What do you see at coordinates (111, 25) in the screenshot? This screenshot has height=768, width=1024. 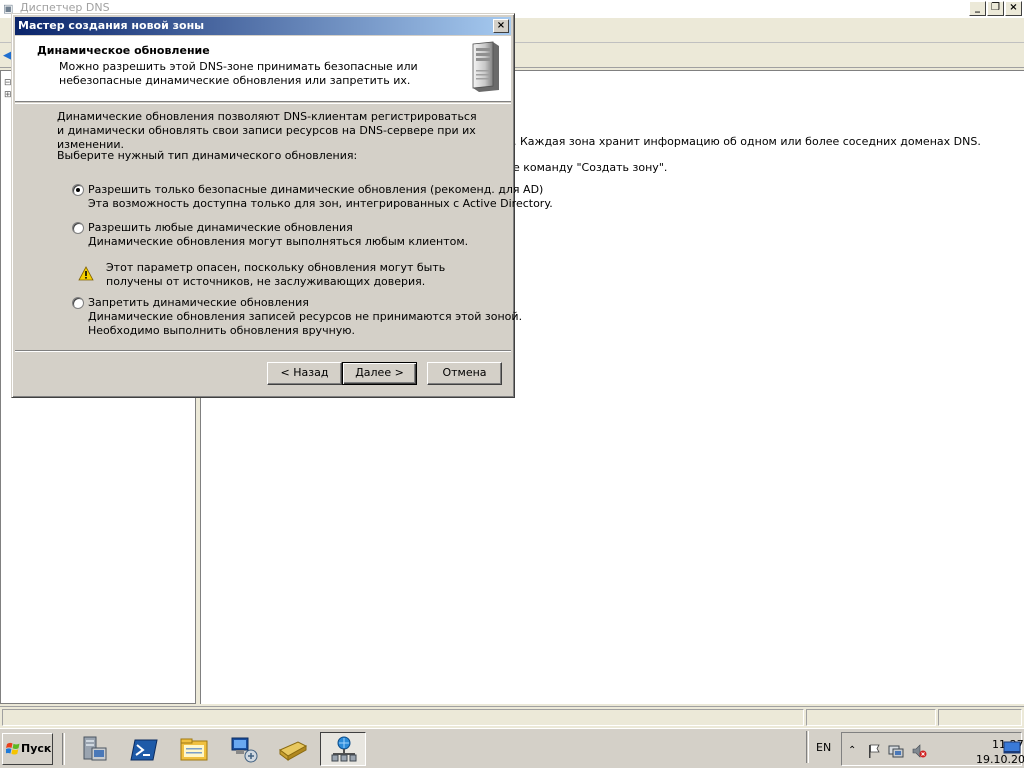 I see `wizard-title: Мастер создания новой зоны` at bounding box center [111, 25].